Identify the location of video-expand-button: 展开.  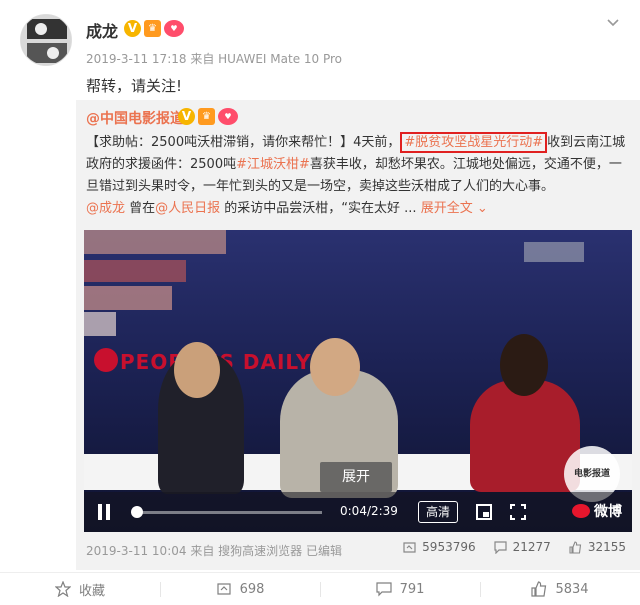
(356, 477).